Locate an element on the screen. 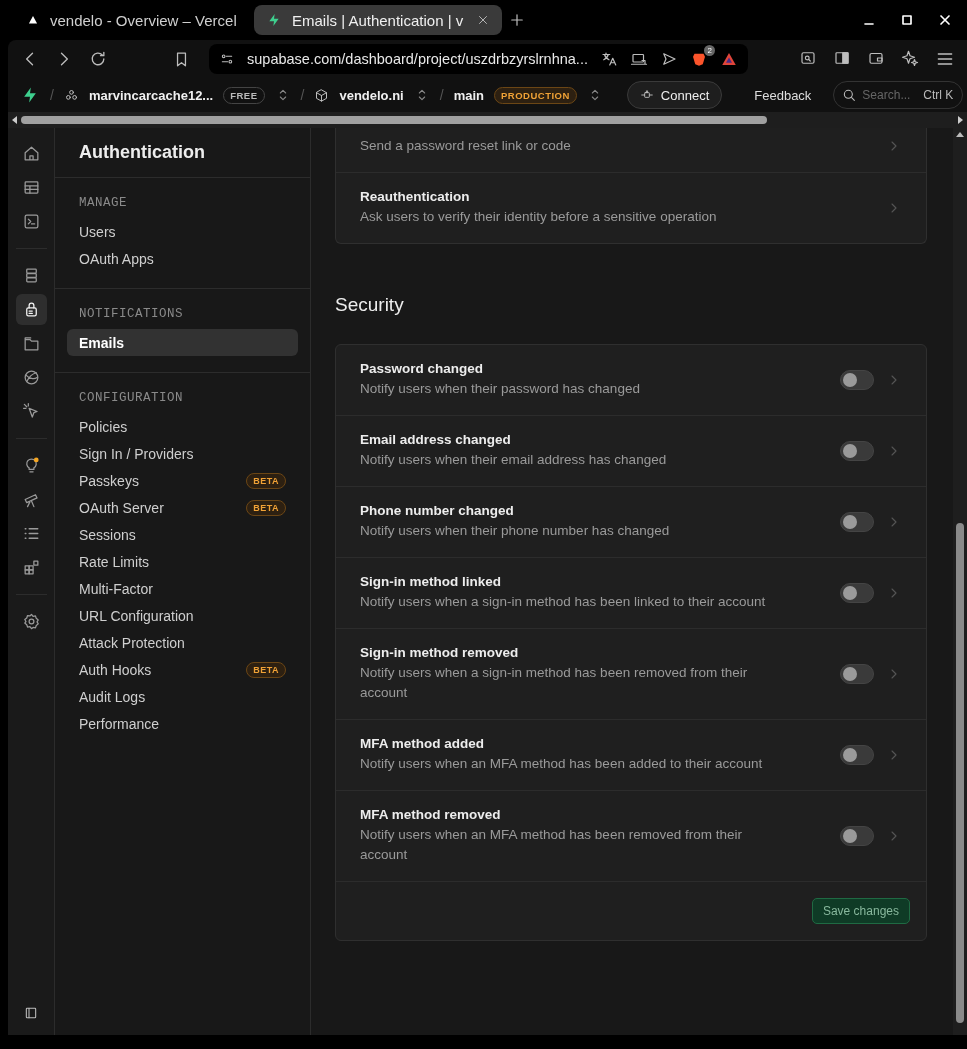  row-title: Sign-in method linked is located at coordinates (431, 581).